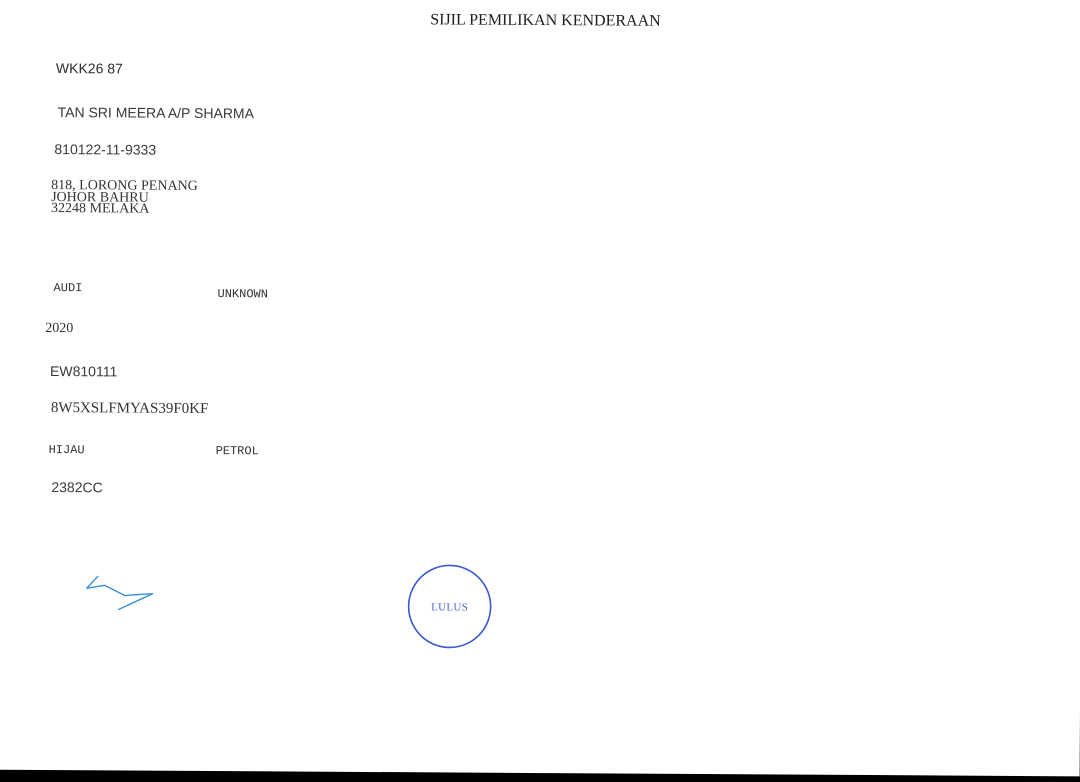 The width and height of the screenshot is (1080, 782). What do you see at coordinates (129, 408) in the screenshot?
I see `chassis-number: 8W5XSLFMYAS39F0KF` at bounding box center [129, 408].